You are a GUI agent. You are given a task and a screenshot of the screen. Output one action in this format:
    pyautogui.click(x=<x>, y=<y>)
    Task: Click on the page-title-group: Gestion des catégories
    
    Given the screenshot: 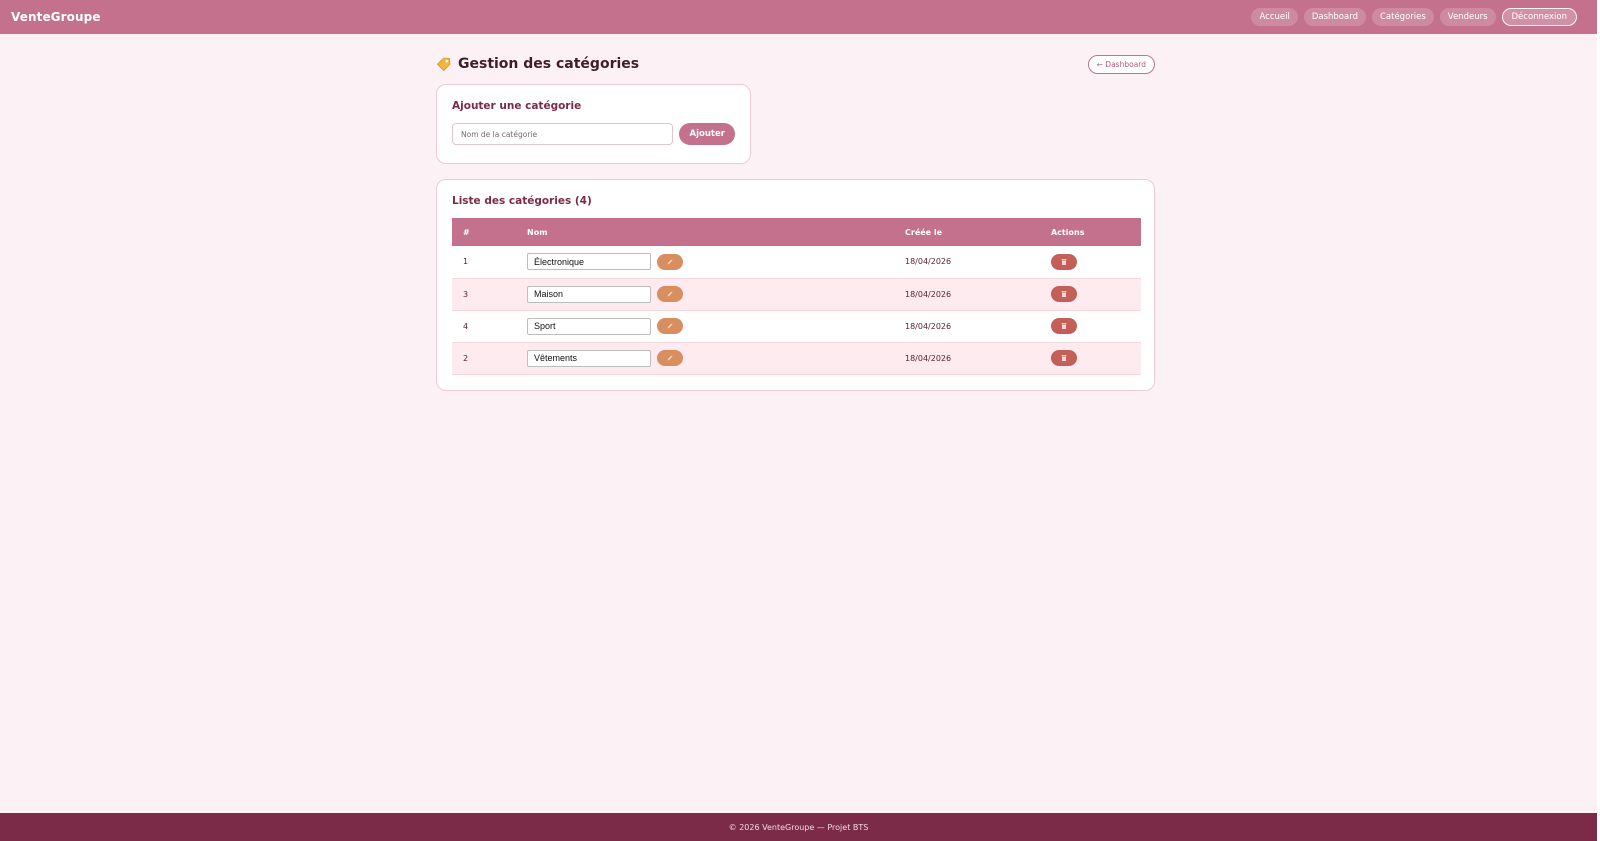 What is the action you would take?
    pyautogui.click(x=537, y=64)
    